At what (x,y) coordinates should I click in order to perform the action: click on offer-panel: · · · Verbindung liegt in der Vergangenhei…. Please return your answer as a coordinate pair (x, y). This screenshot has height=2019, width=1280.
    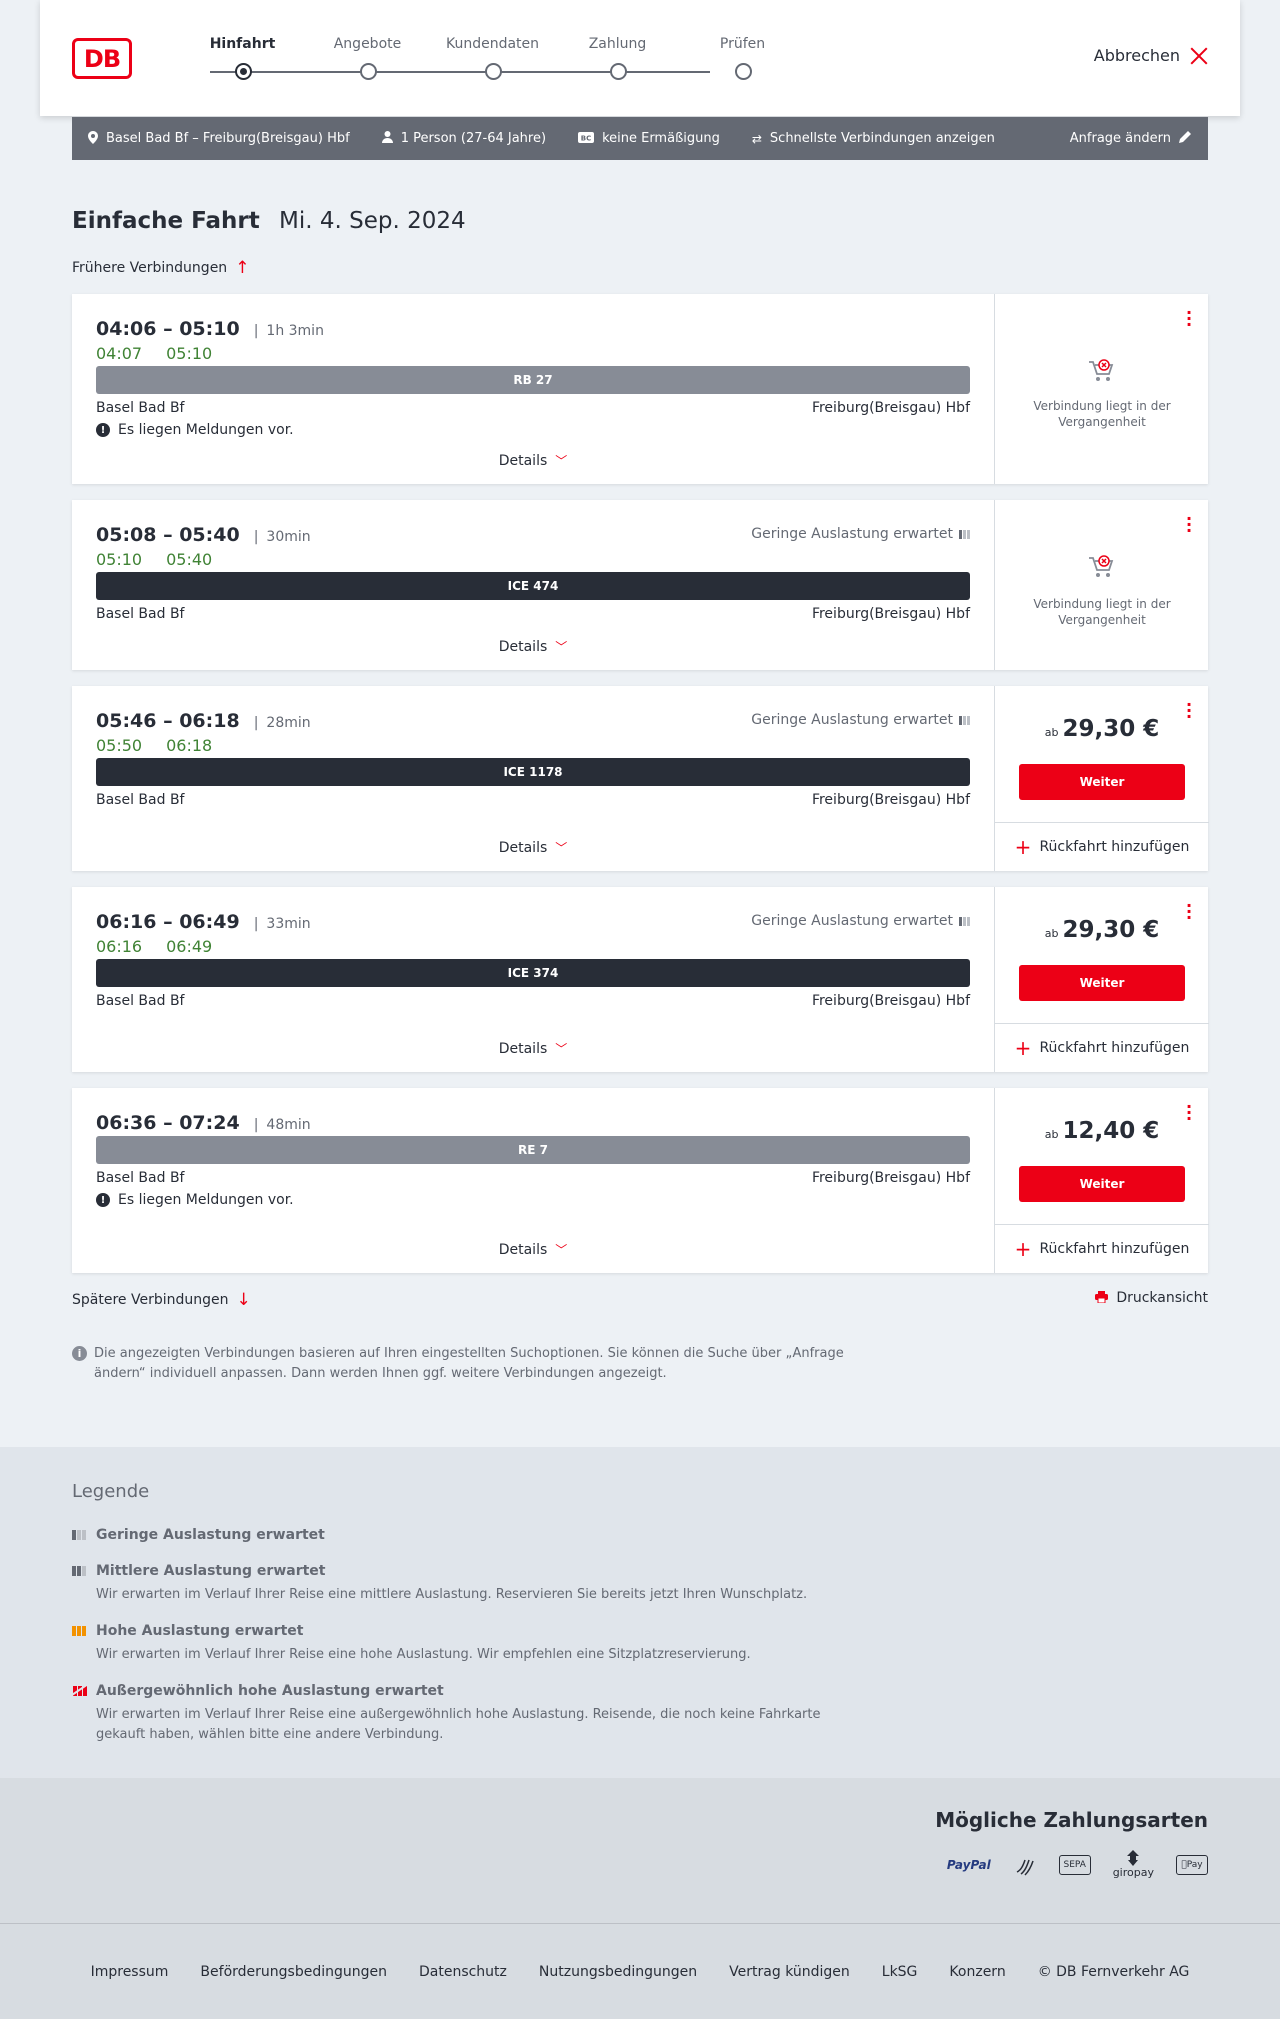
    Looking at the image, I should click on (1101, 389).